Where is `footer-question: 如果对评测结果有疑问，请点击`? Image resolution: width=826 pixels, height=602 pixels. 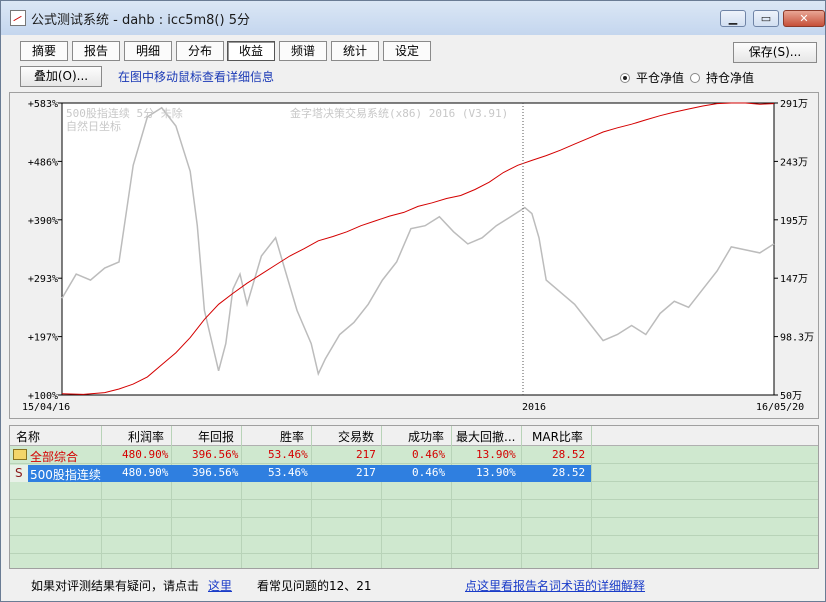
footer-question: 如果对评测结果有疑问，请点击 is located at coordinates (115, 586).